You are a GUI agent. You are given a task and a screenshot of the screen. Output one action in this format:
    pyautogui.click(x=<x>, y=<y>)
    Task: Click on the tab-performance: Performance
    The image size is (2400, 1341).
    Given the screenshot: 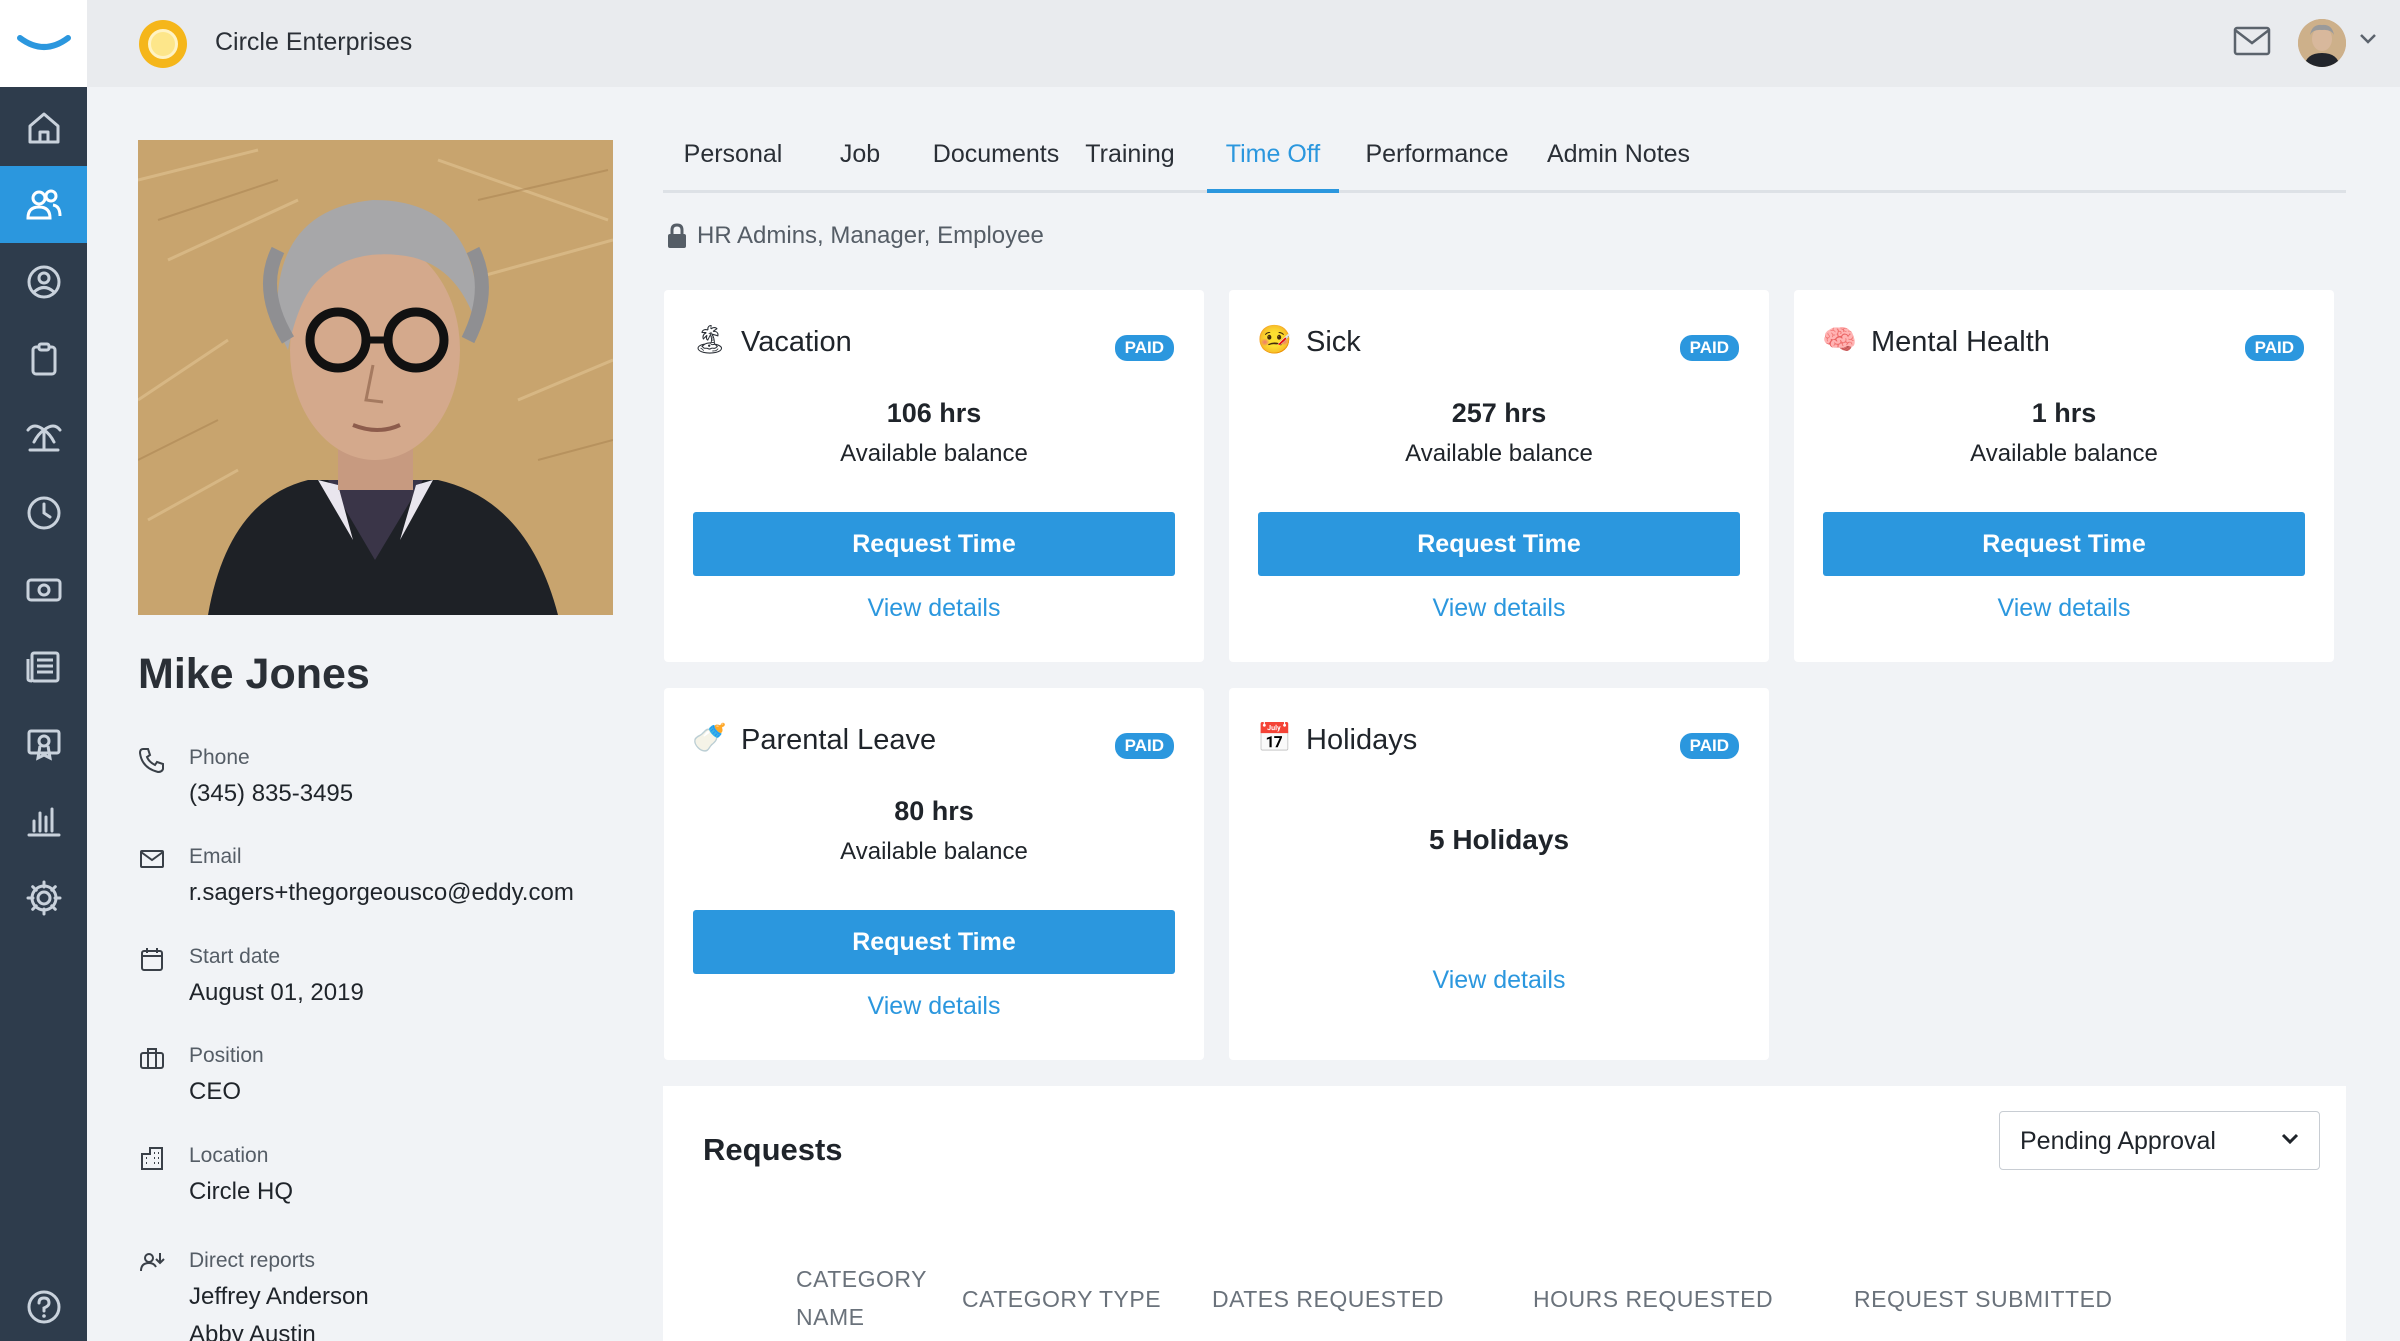 What is the action you would take?
    pyautogui.click(x=1437, y=166)
    